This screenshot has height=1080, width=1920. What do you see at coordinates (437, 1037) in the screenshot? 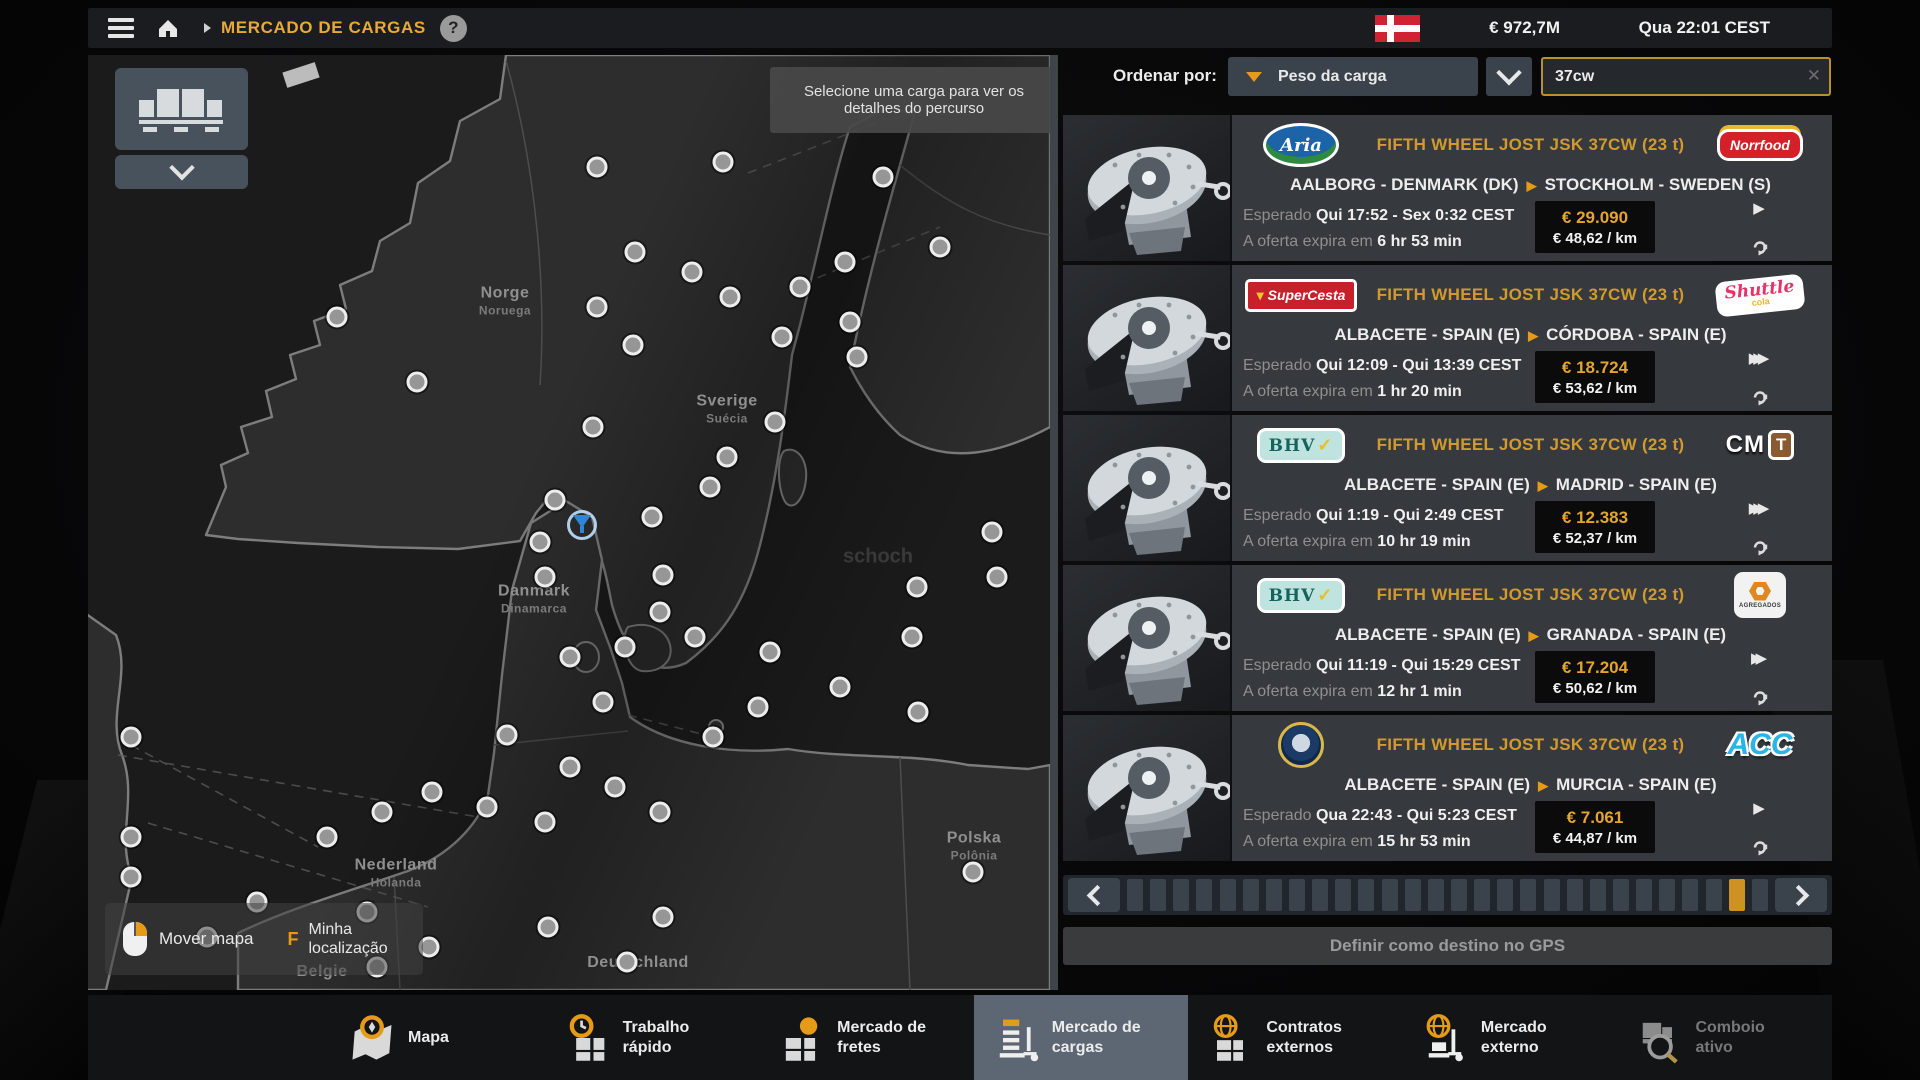
I see `nav-map: Mapa` at bounding box center [437, 1037].